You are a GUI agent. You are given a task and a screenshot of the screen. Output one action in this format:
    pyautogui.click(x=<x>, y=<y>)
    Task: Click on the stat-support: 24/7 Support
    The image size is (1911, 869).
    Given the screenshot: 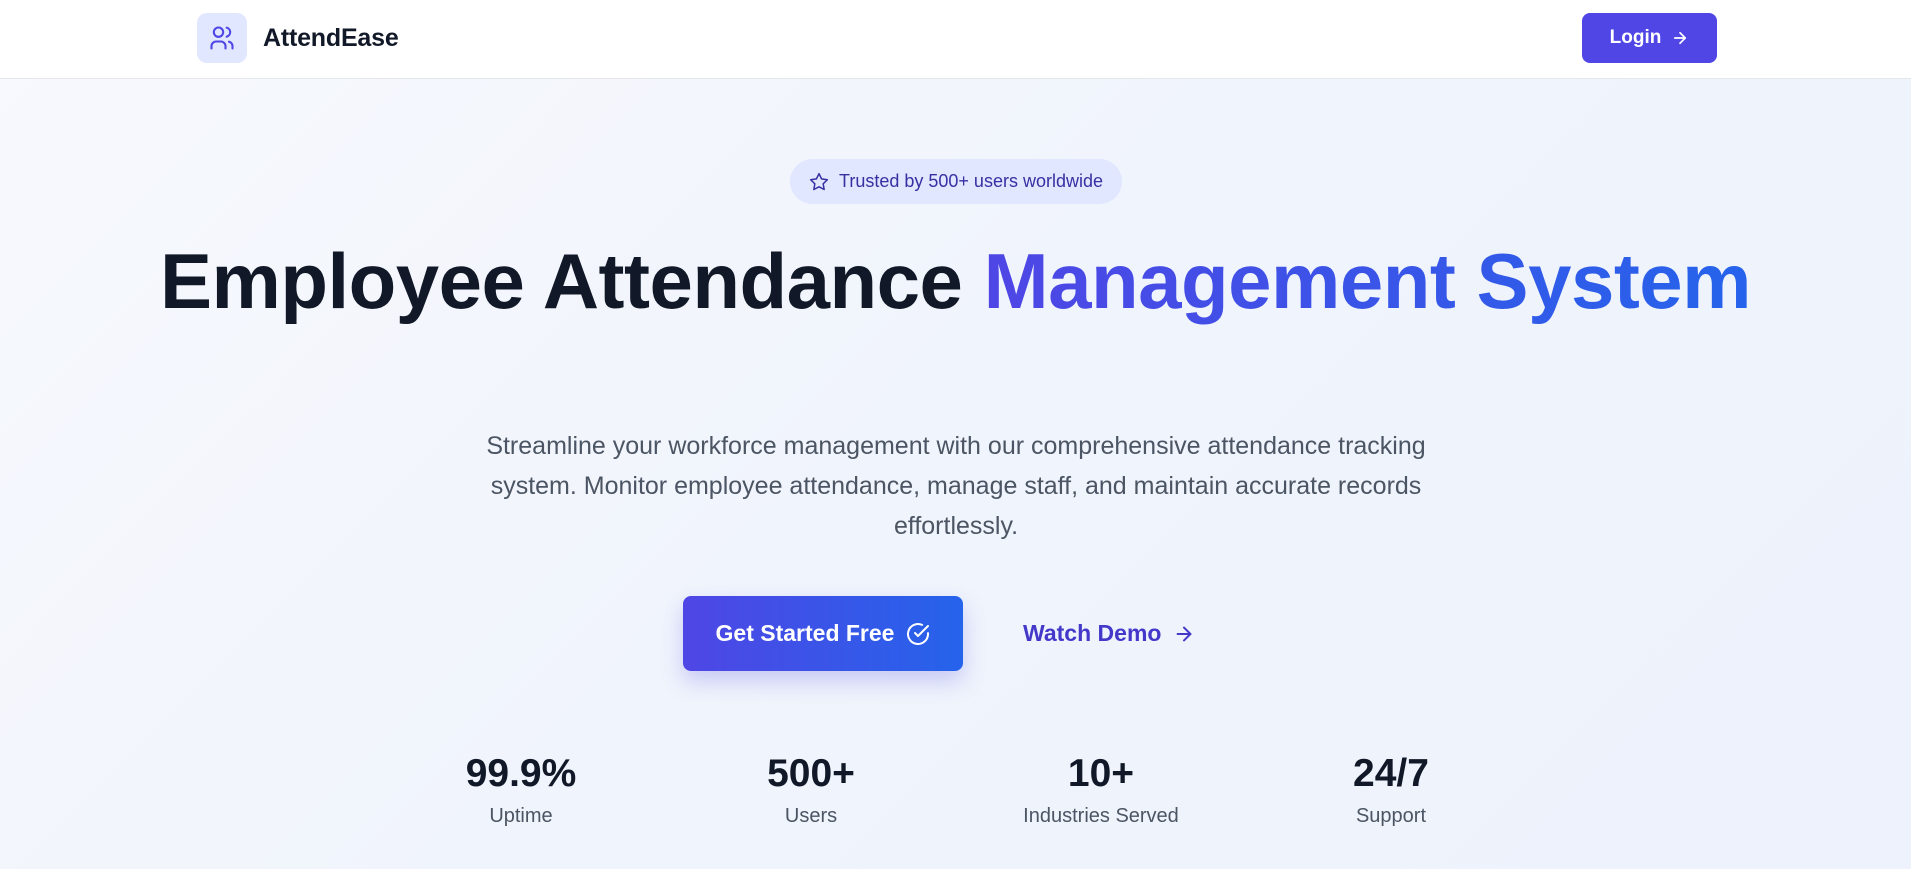 What is the action you would take?
    pyautogui.click(x=1391, y=795)
    